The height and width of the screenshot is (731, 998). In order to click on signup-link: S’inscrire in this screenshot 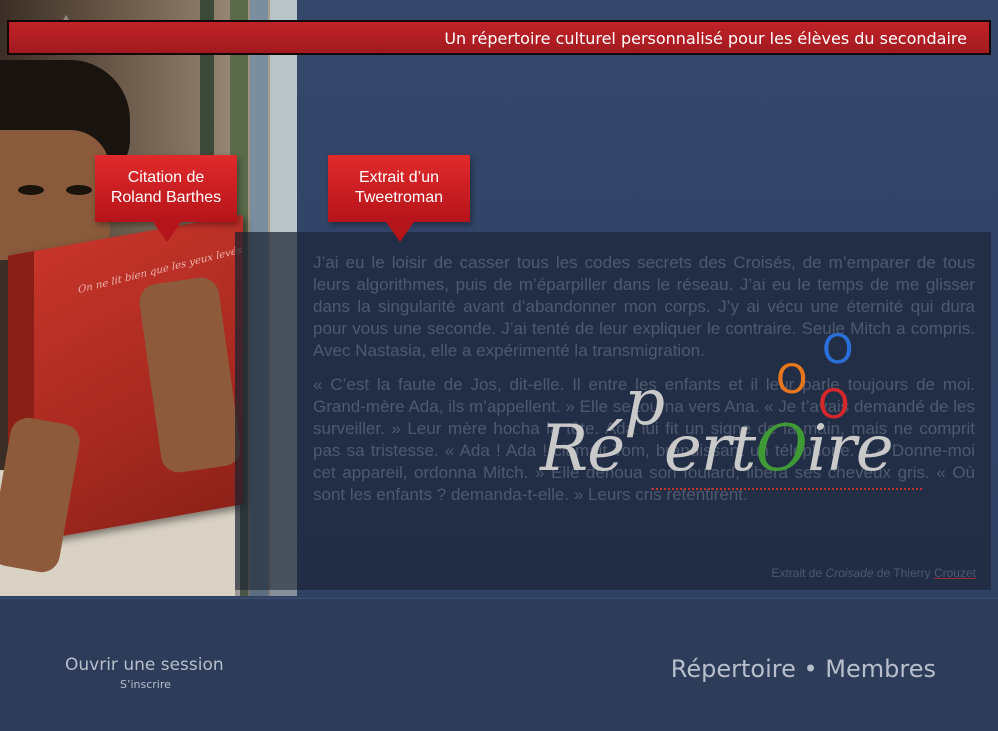, I will do `click(145, 684)`.